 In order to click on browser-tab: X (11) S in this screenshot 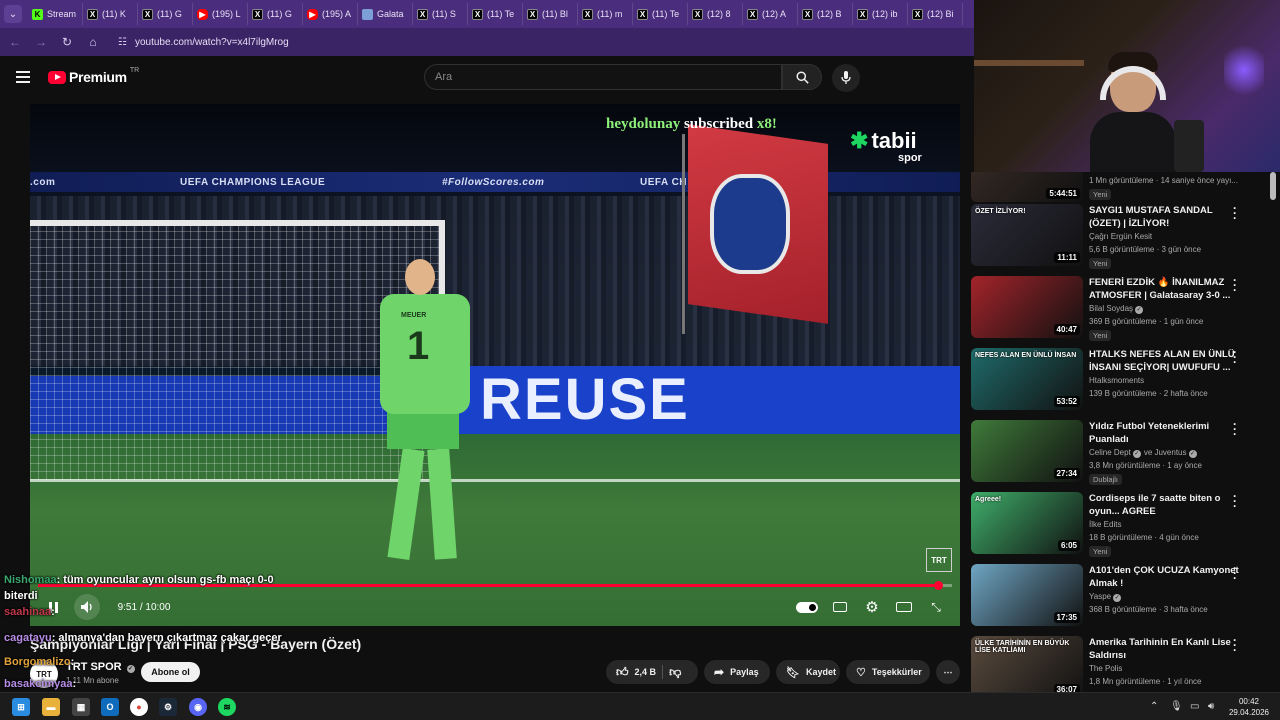, I will do `click(440, 14)`.